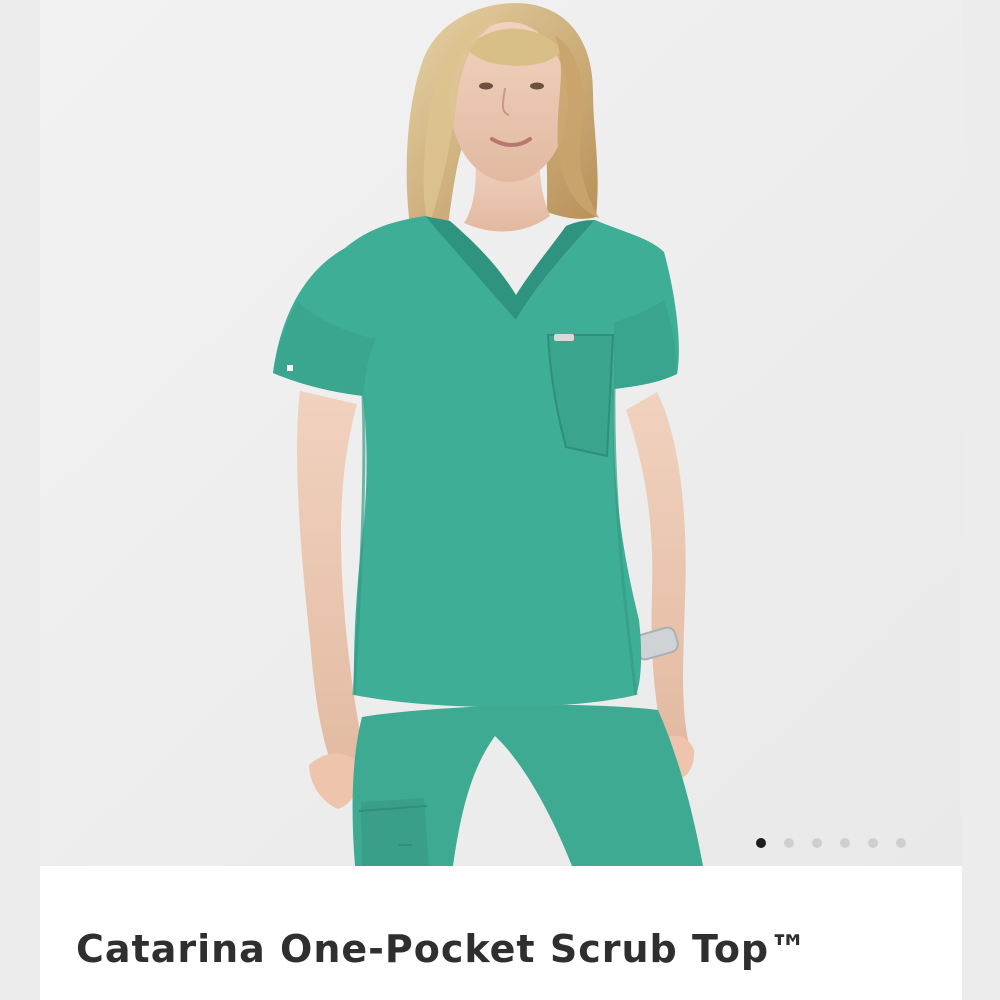 The height and width of the screenshot is (1000, 1000). I want to click on product-title: Catarina One-Pocket Scrub Top™, so click(442, 949).